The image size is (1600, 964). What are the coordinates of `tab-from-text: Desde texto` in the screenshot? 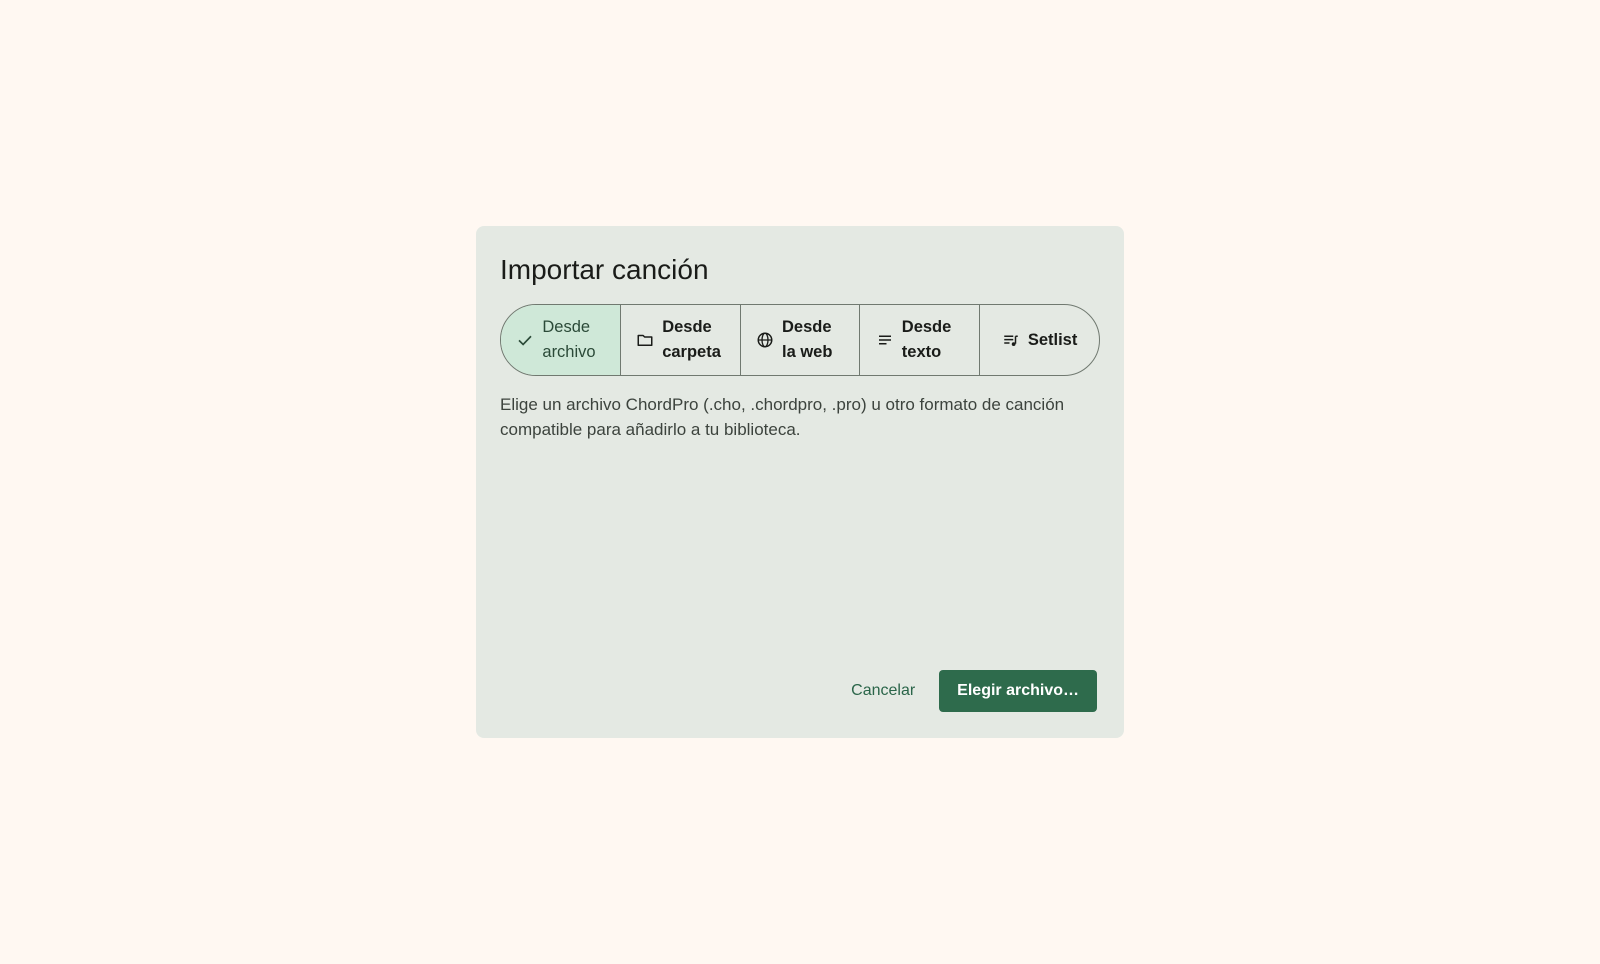 It's located at (920, 340).